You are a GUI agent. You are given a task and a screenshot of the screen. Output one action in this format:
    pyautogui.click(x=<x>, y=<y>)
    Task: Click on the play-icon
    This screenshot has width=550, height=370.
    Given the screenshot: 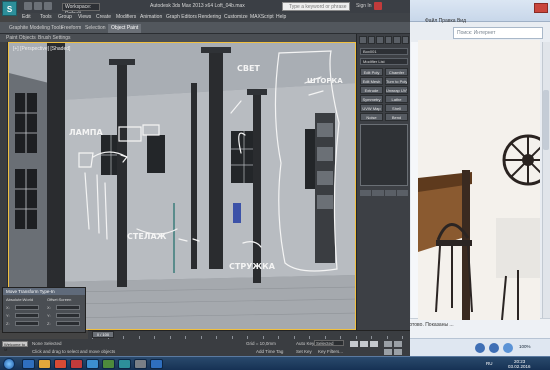 What is the action you would take?
    pyautogui.click(x=354, y=344)
    